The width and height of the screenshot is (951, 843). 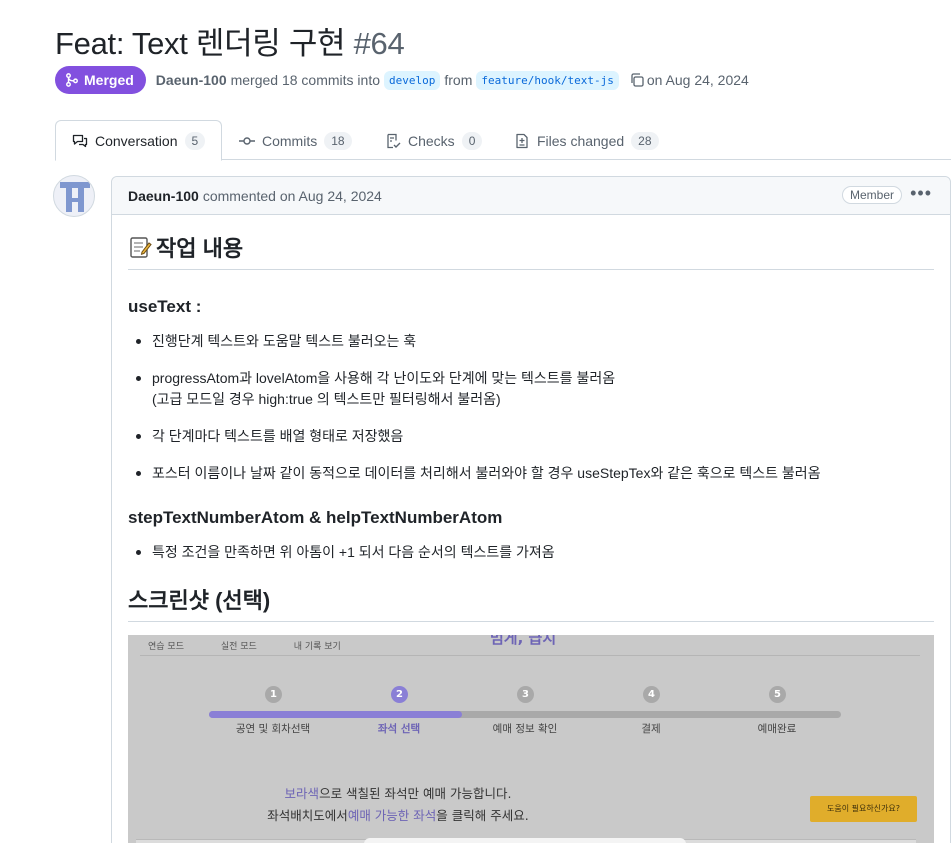 What do you see at coordinates (273, 729) in the screenshot?
I see `step-label: 공연 및 회차선택` at bounding box center [273, 729].